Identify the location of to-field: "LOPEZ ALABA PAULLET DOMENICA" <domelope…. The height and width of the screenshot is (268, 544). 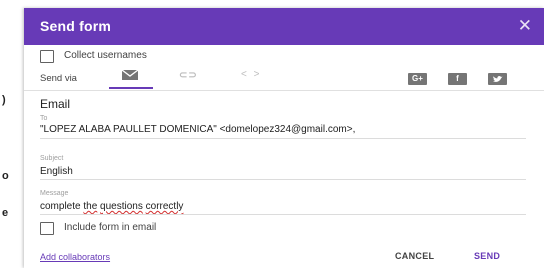
(197, 129).